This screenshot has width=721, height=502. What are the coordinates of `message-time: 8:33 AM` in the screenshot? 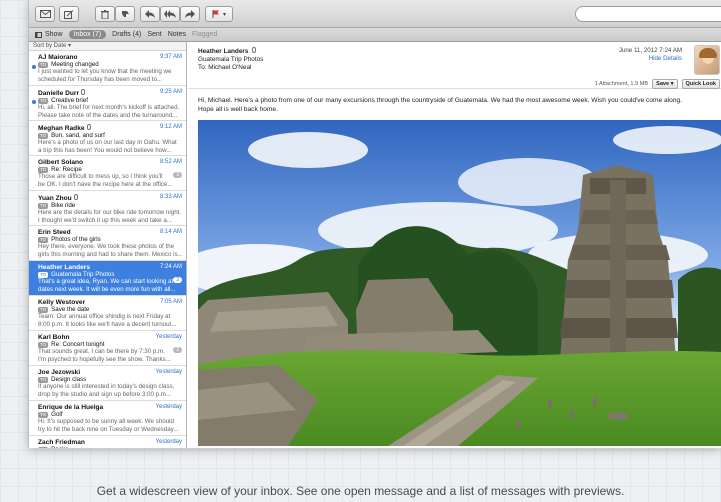 It's located at (170, 197).